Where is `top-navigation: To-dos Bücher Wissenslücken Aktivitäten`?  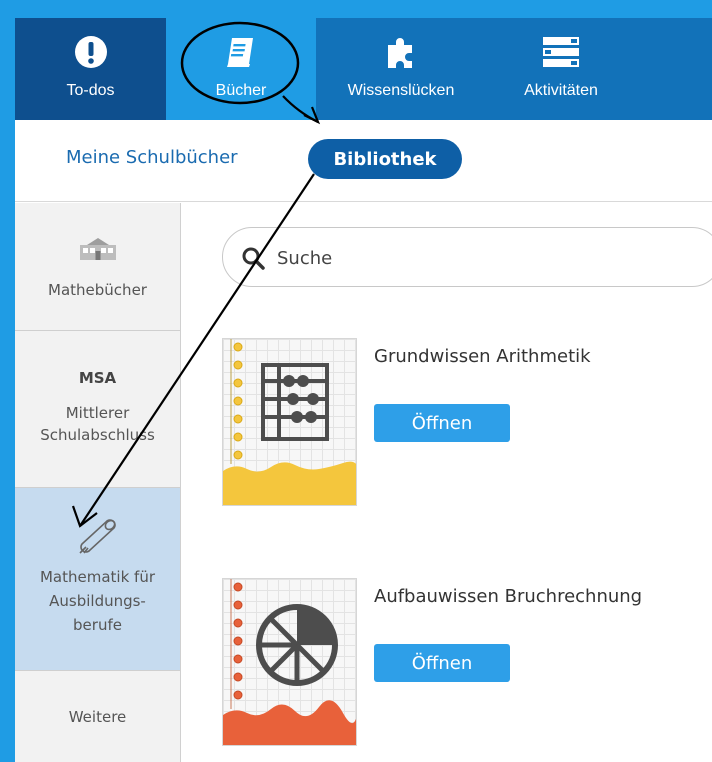 top-navigation: To-dos Bücher Wissenslücken Aktivitäten is located at coordinates (363, 69).